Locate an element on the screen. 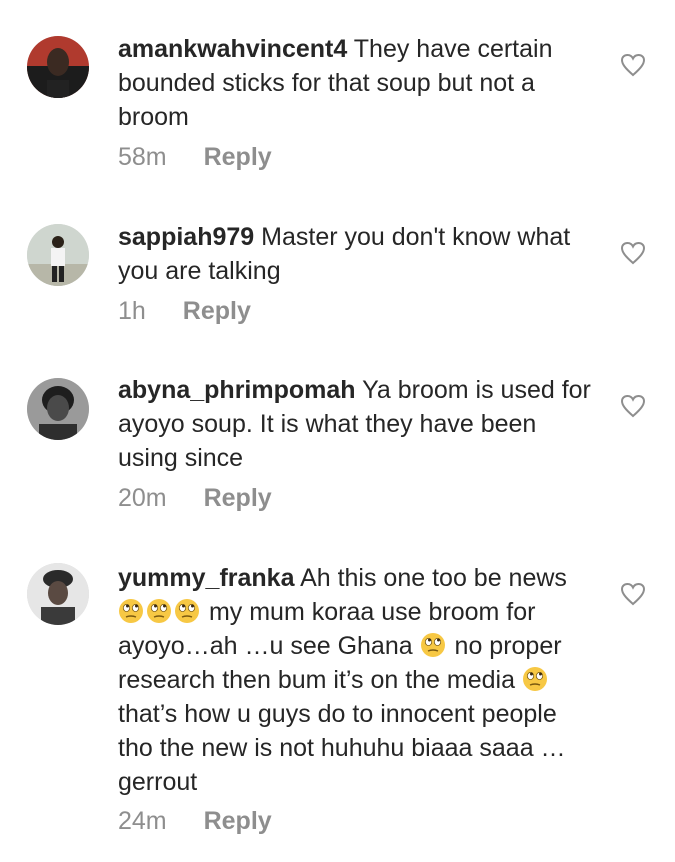 This screenshot has width=675, height=862. comment-time: 24m is located at coordinates (142, 821).